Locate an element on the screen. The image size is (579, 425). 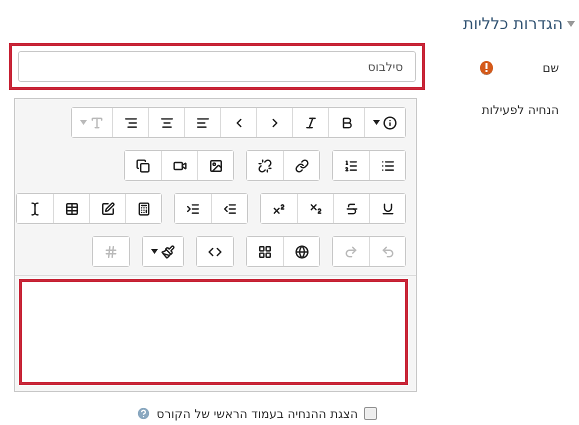
link-button is located at coordinates (301, 165).